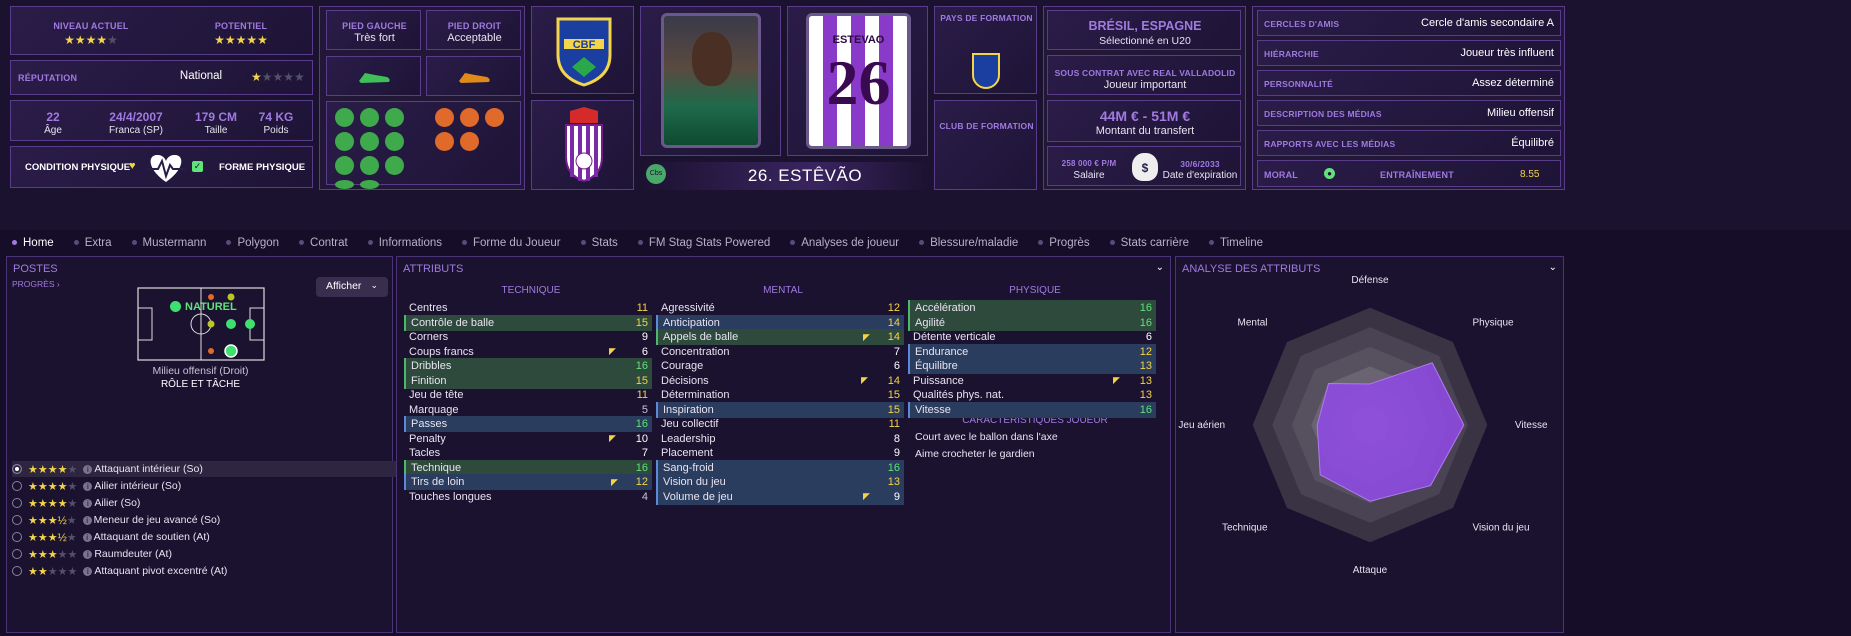  Describe the element at coordinates (151, 537) in the screenshot. I see `role-name: Attaquant de soutien (At)` at that location.